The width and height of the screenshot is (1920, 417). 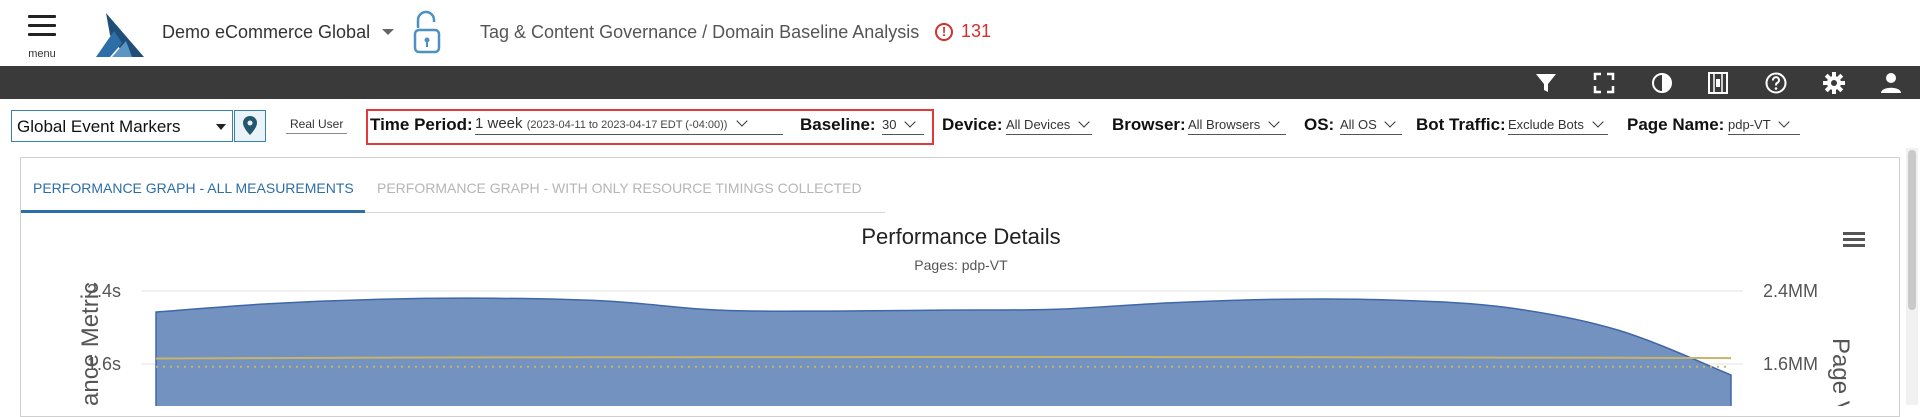 What do you see at coordinates (838, 124) in the screenshot?
I see `baseline-label: Baseline:` at bounding box center [838, 124].